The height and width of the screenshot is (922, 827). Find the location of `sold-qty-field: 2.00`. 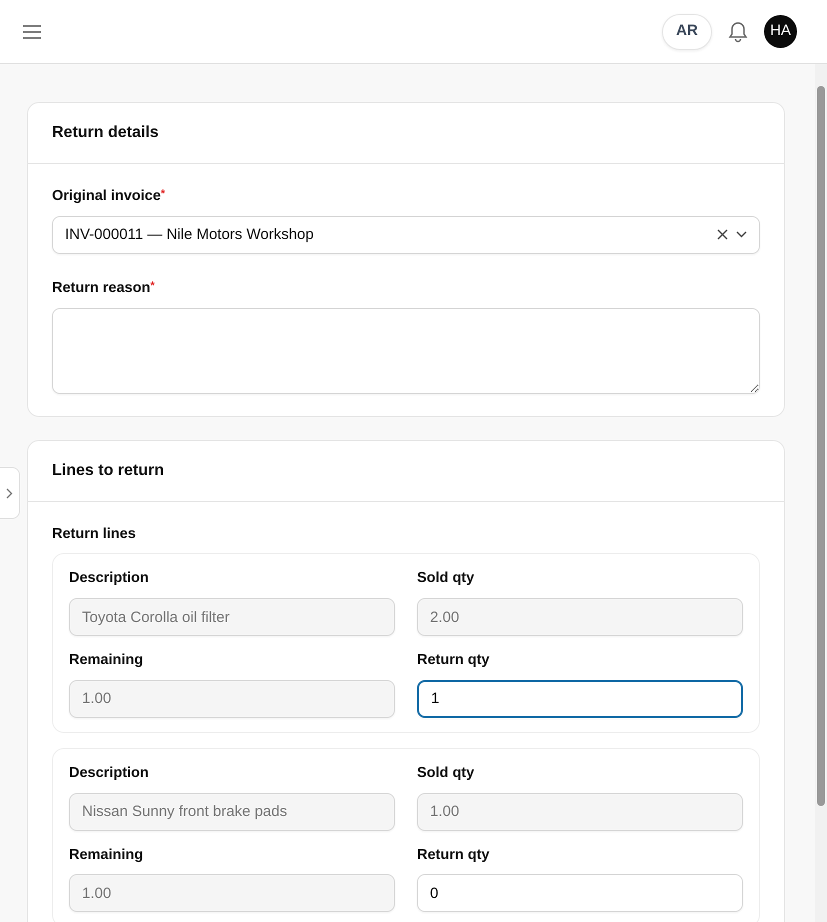

sold-qty-field: 2.00 is located at coordinates (580, 617).